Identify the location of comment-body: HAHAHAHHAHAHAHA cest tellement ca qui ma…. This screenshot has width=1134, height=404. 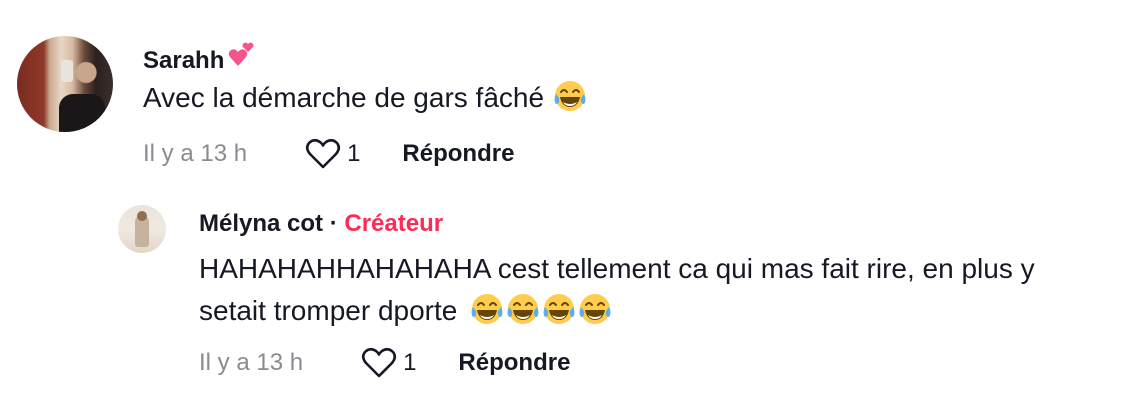
(617, 289).